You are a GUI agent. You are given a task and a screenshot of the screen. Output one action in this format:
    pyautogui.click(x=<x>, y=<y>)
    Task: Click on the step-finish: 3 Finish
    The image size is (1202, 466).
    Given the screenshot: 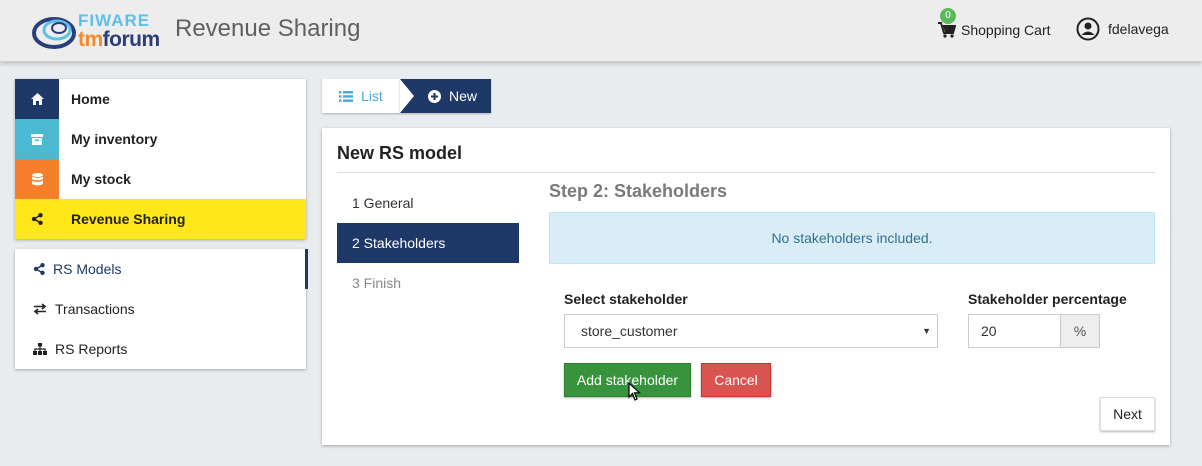 What is the action you would take?
    pyautogui.click(x=428, y=283)
    